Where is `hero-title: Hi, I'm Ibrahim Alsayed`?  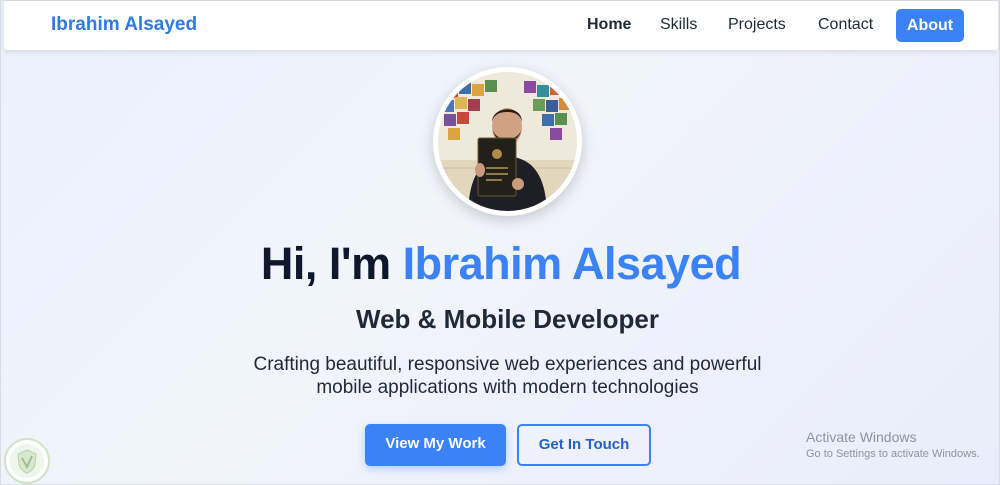 hero-title: Hi, I'm Ibrahim Alsayed is located at coordinates (500, 264).